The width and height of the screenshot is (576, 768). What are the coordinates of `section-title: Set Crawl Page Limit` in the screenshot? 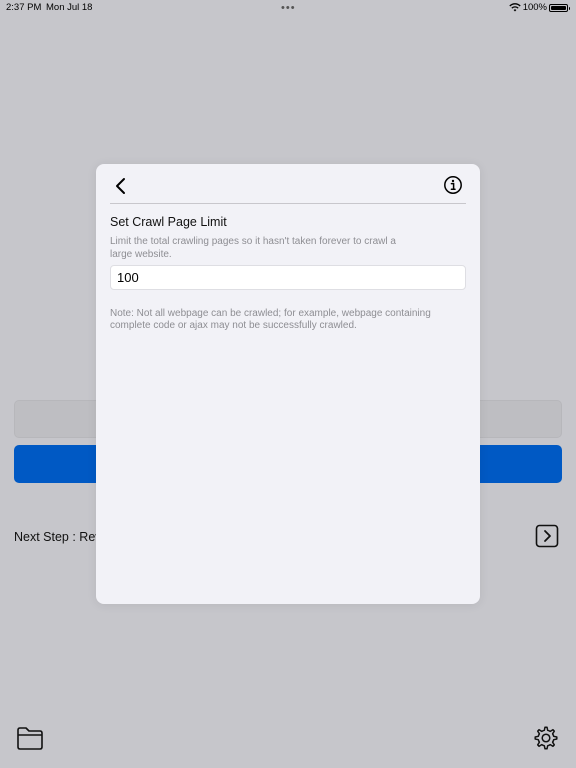 It's located at (168, 222).